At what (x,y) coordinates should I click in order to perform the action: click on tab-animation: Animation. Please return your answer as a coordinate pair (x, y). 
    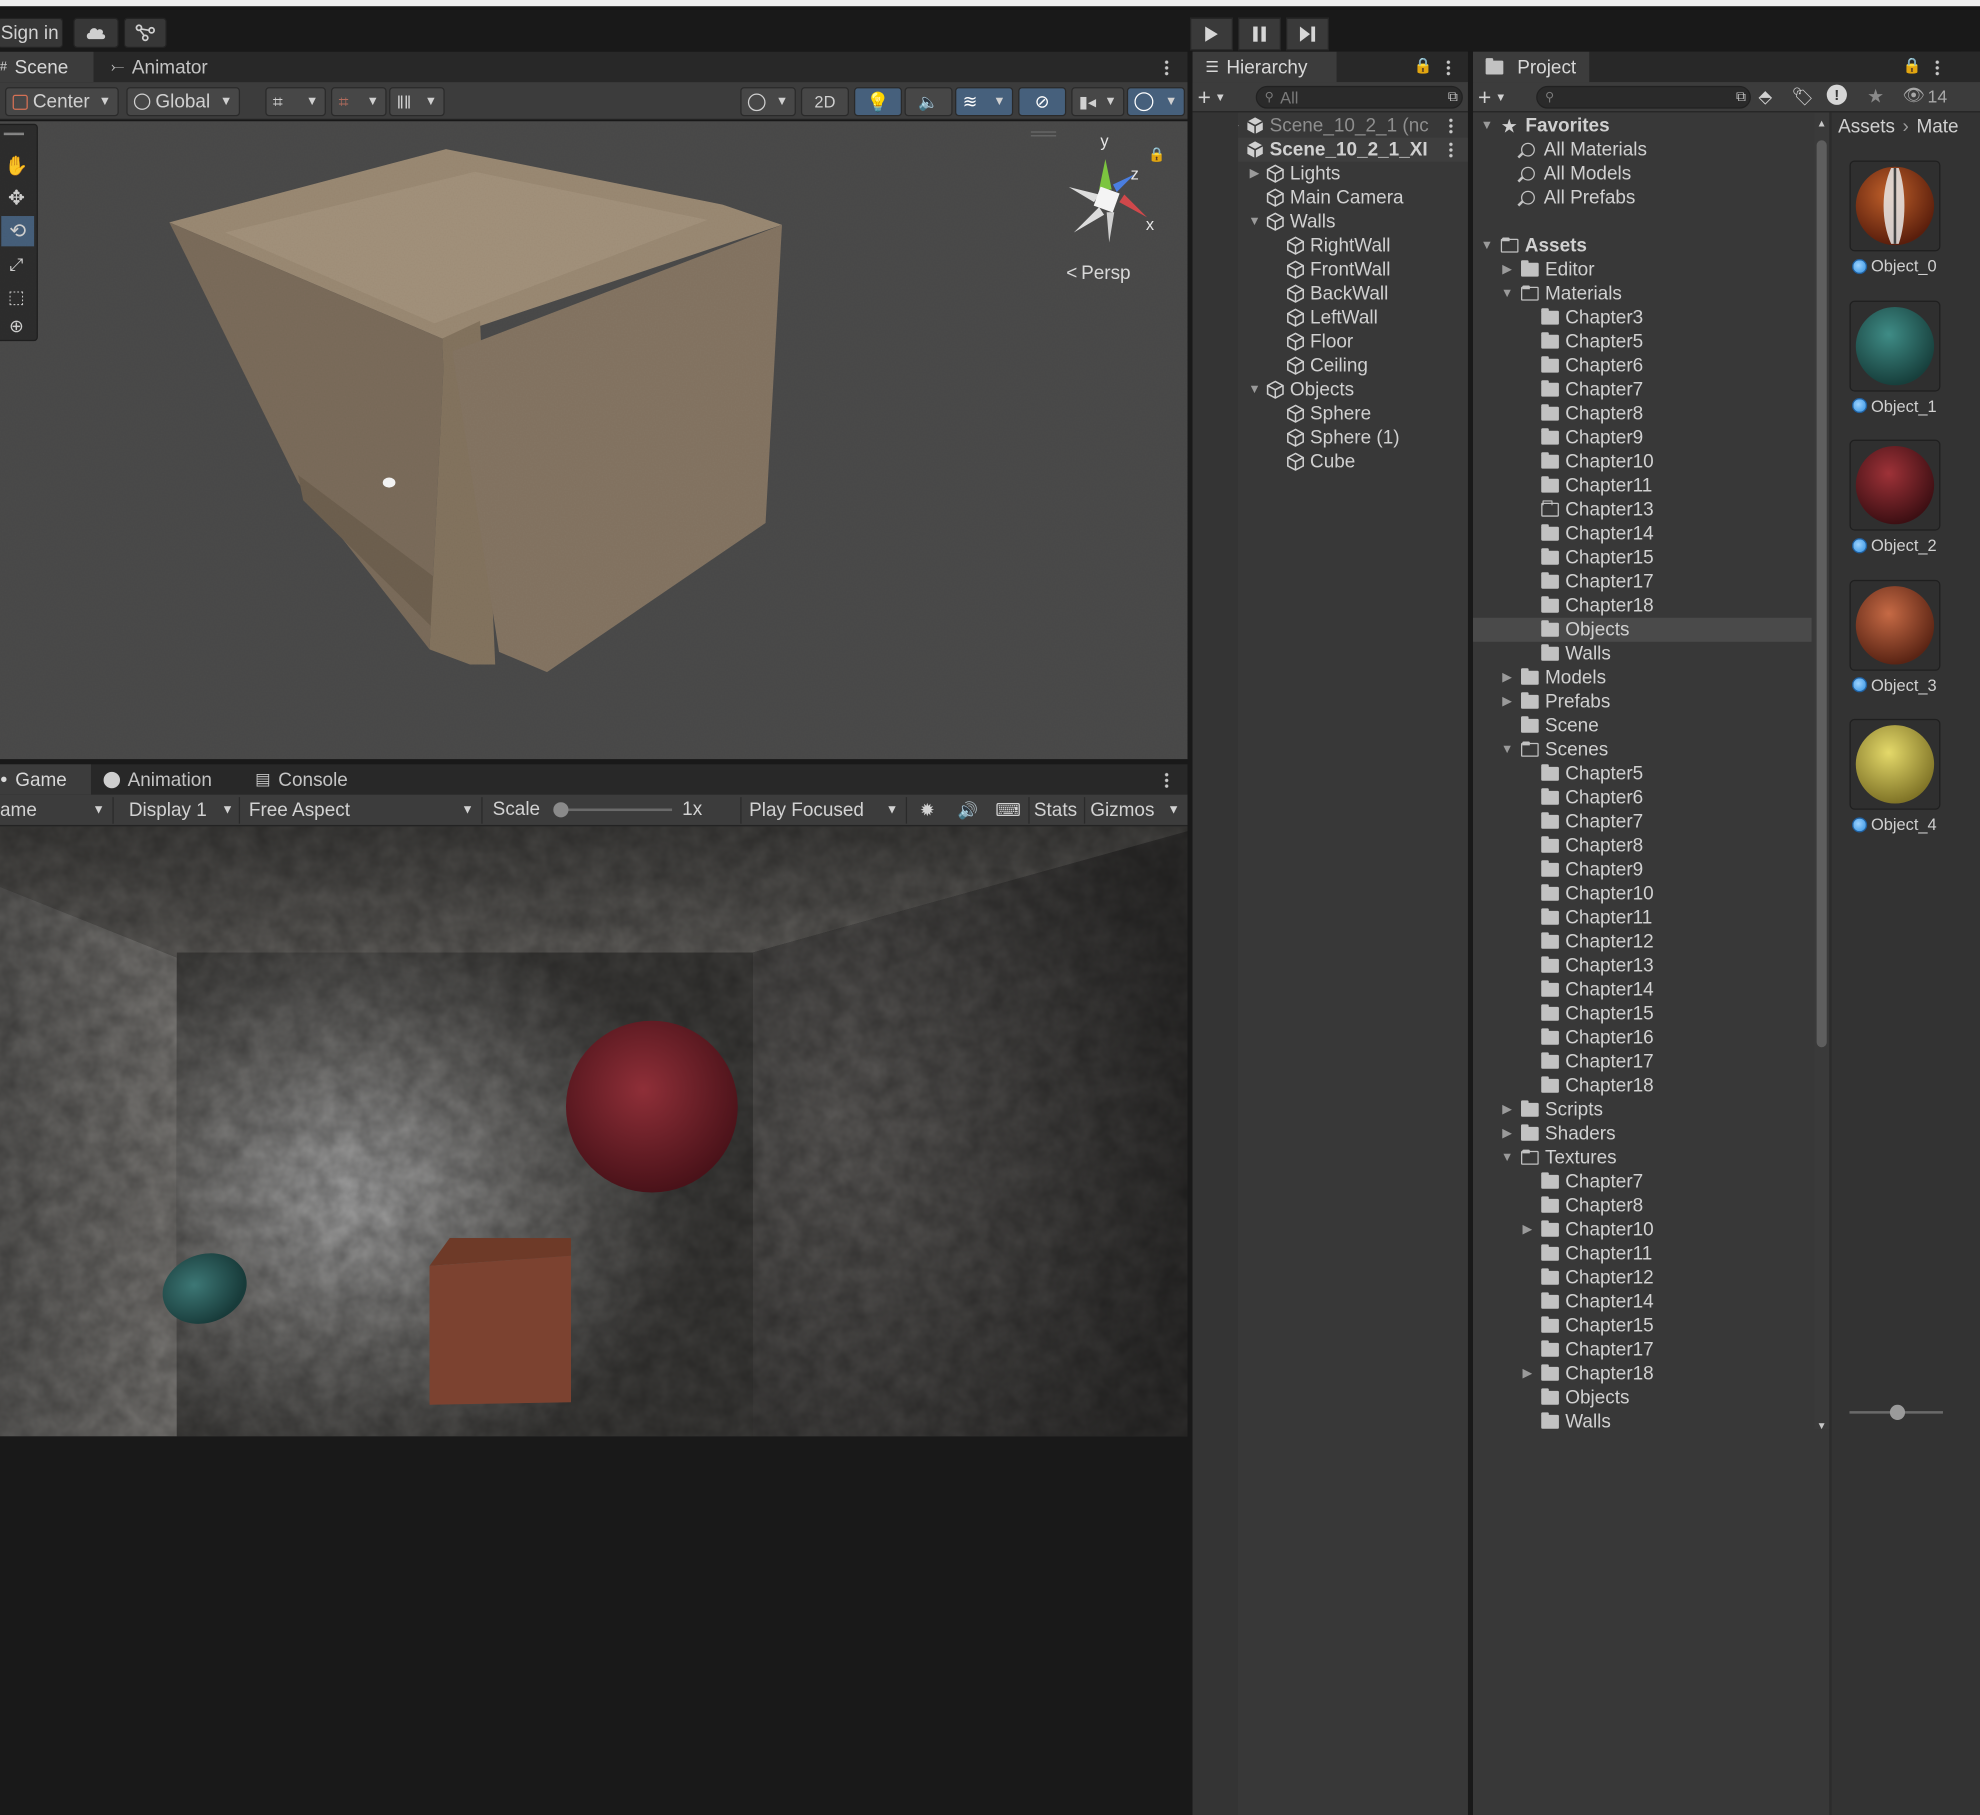
    Looking at the image, I should click on (158, 779).